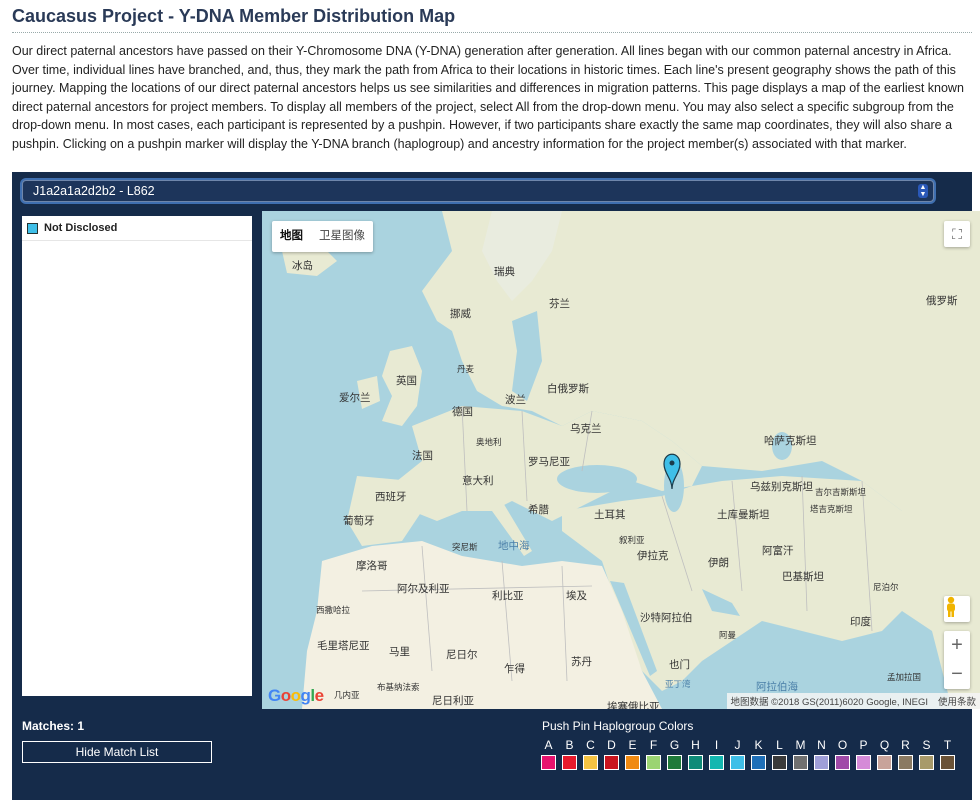 Image resolution: width=980 pixels, height=803 pixels. Describe the element at coordinates (296, 696) in the screenshot. I see `google-logo: Google` at that location.